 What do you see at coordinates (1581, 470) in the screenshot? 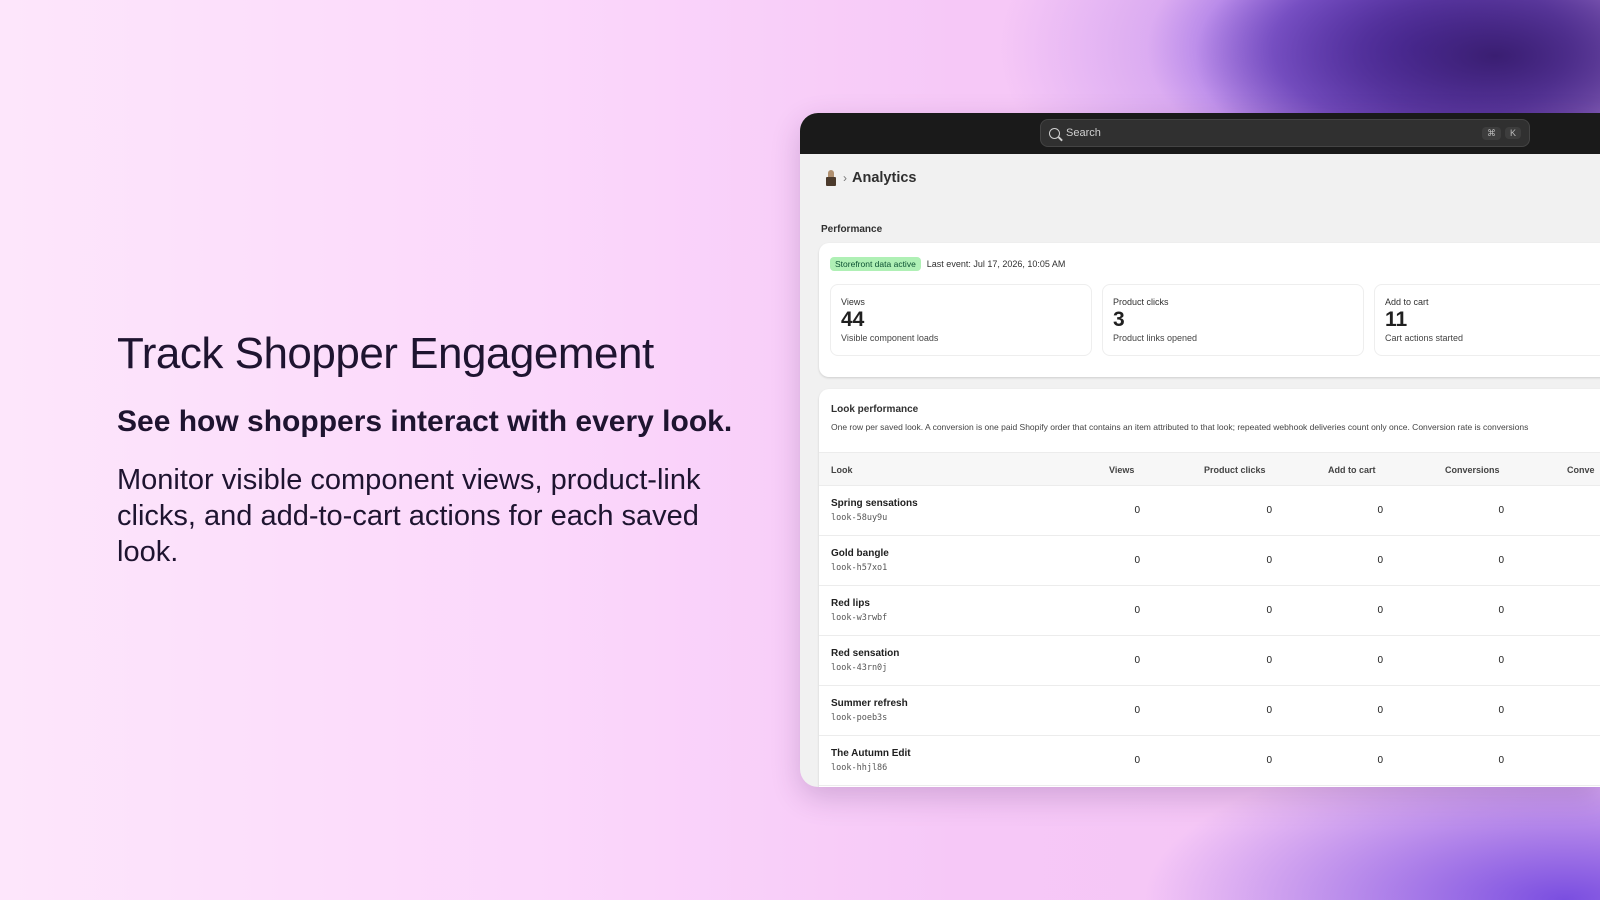
I see `column-header-conversion-rate: Conve` at bounding box center [1581, 470].